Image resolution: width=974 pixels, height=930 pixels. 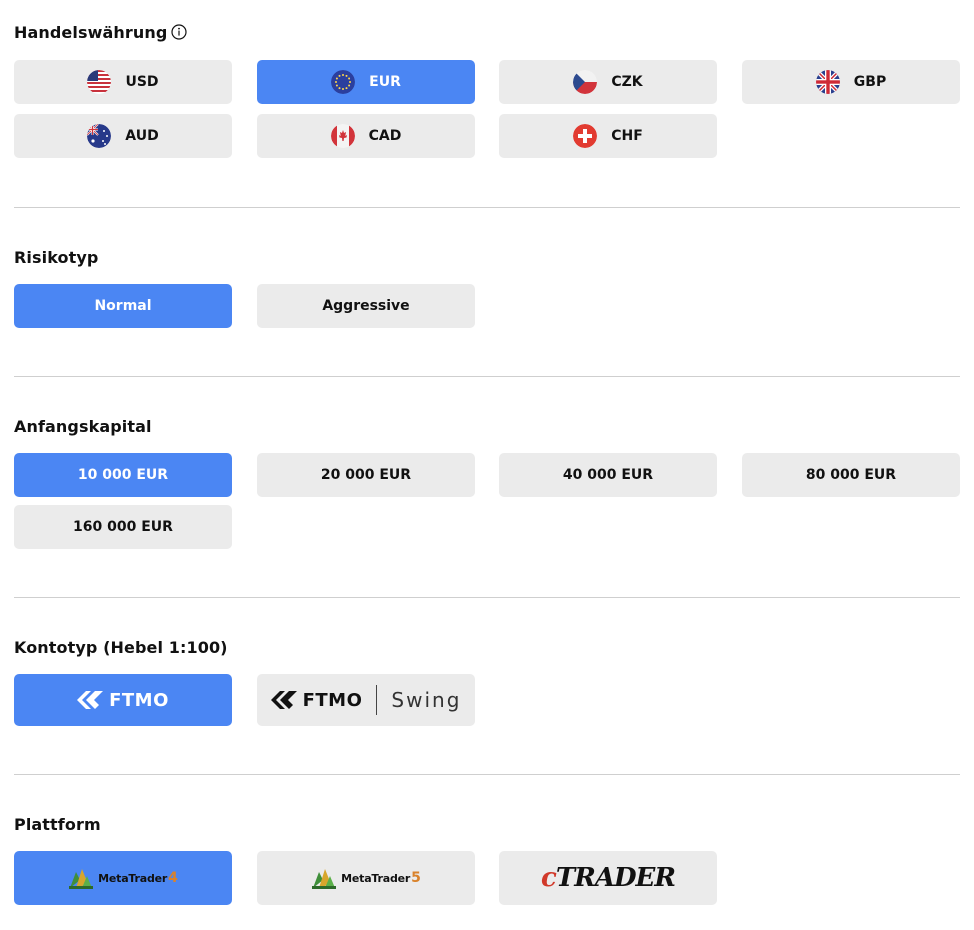 What do you see at coordinates (123, 82) in the screenshot?
I see `currency-usd-button: USD` at bounding box center [123, 82].